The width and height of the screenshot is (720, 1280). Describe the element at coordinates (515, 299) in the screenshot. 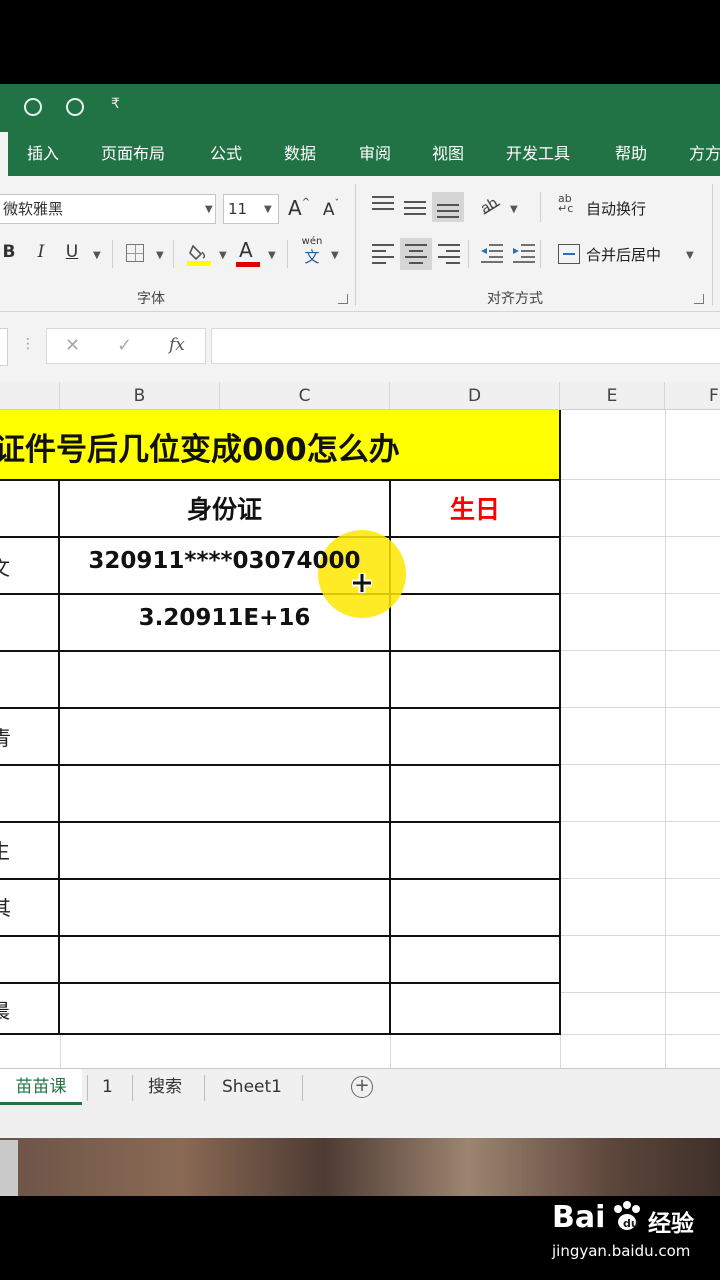

I see `alignment-group-label: 对齐方式` at that location.